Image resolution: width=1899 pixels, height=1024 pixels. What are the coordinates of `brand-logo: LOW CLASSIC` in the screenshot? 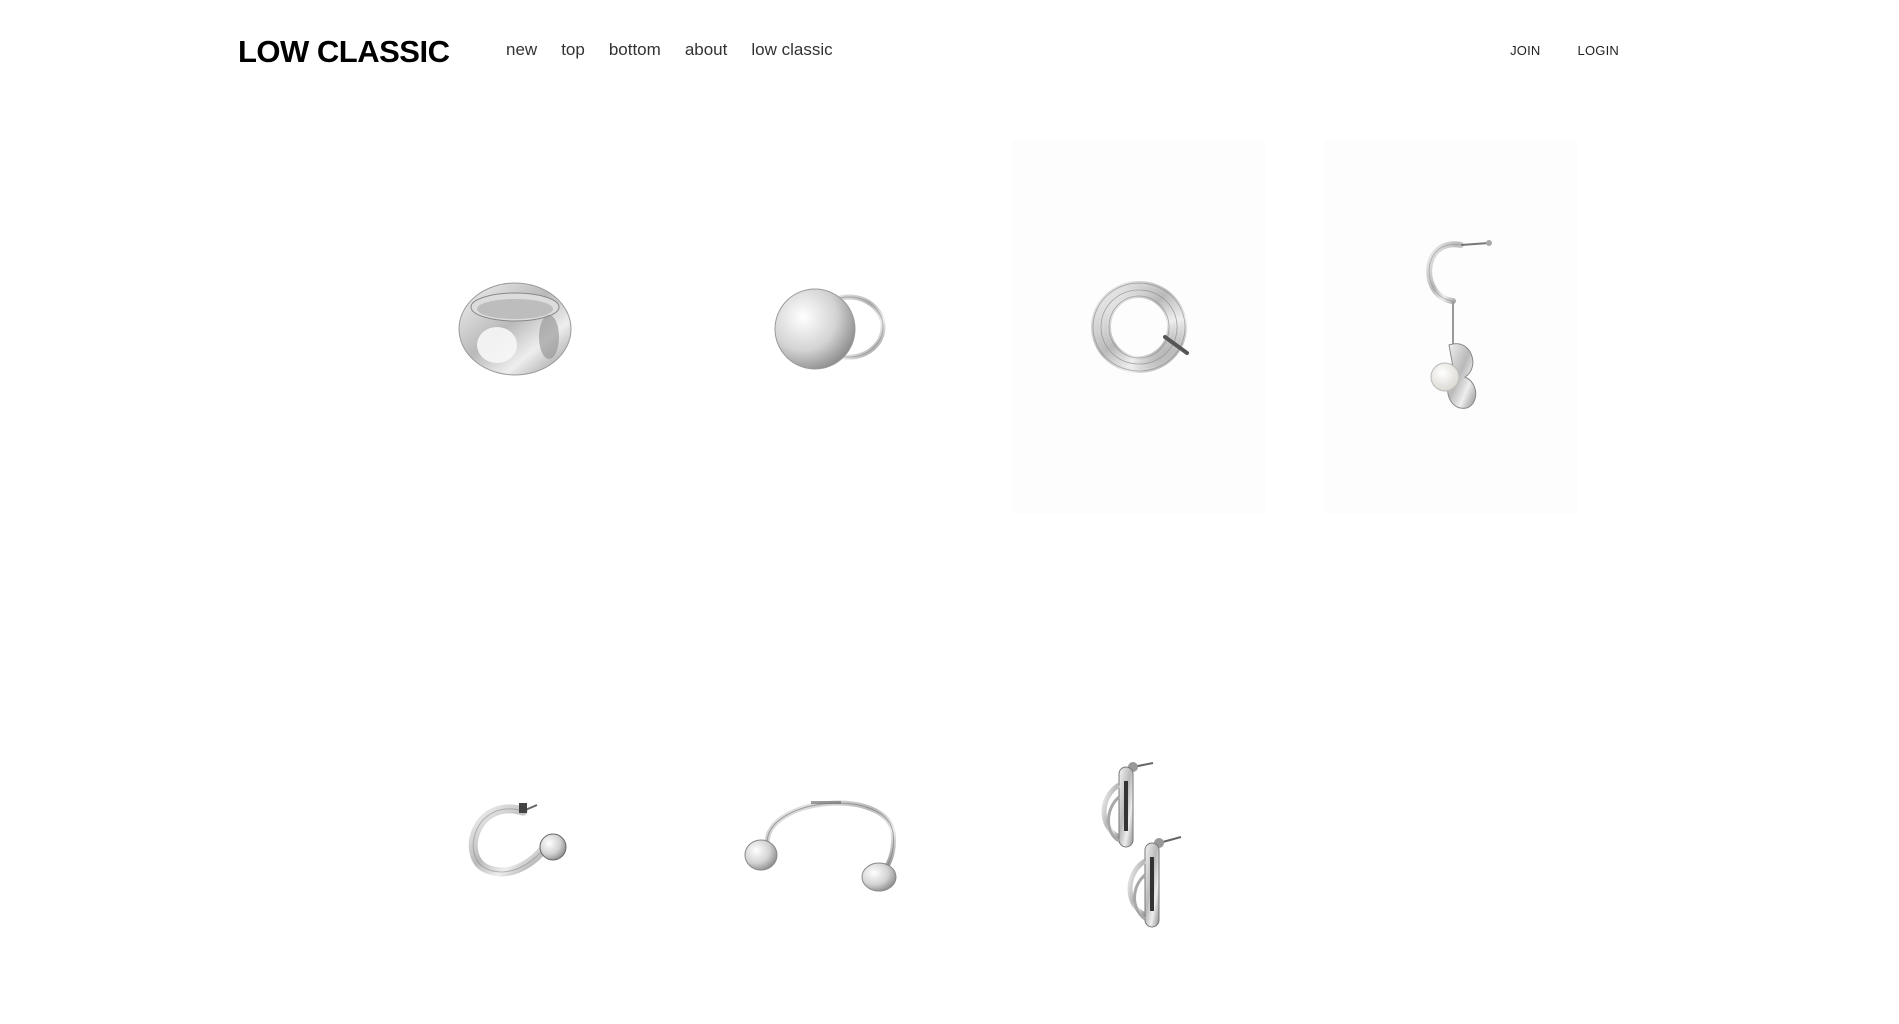 It's located at (344, 52).